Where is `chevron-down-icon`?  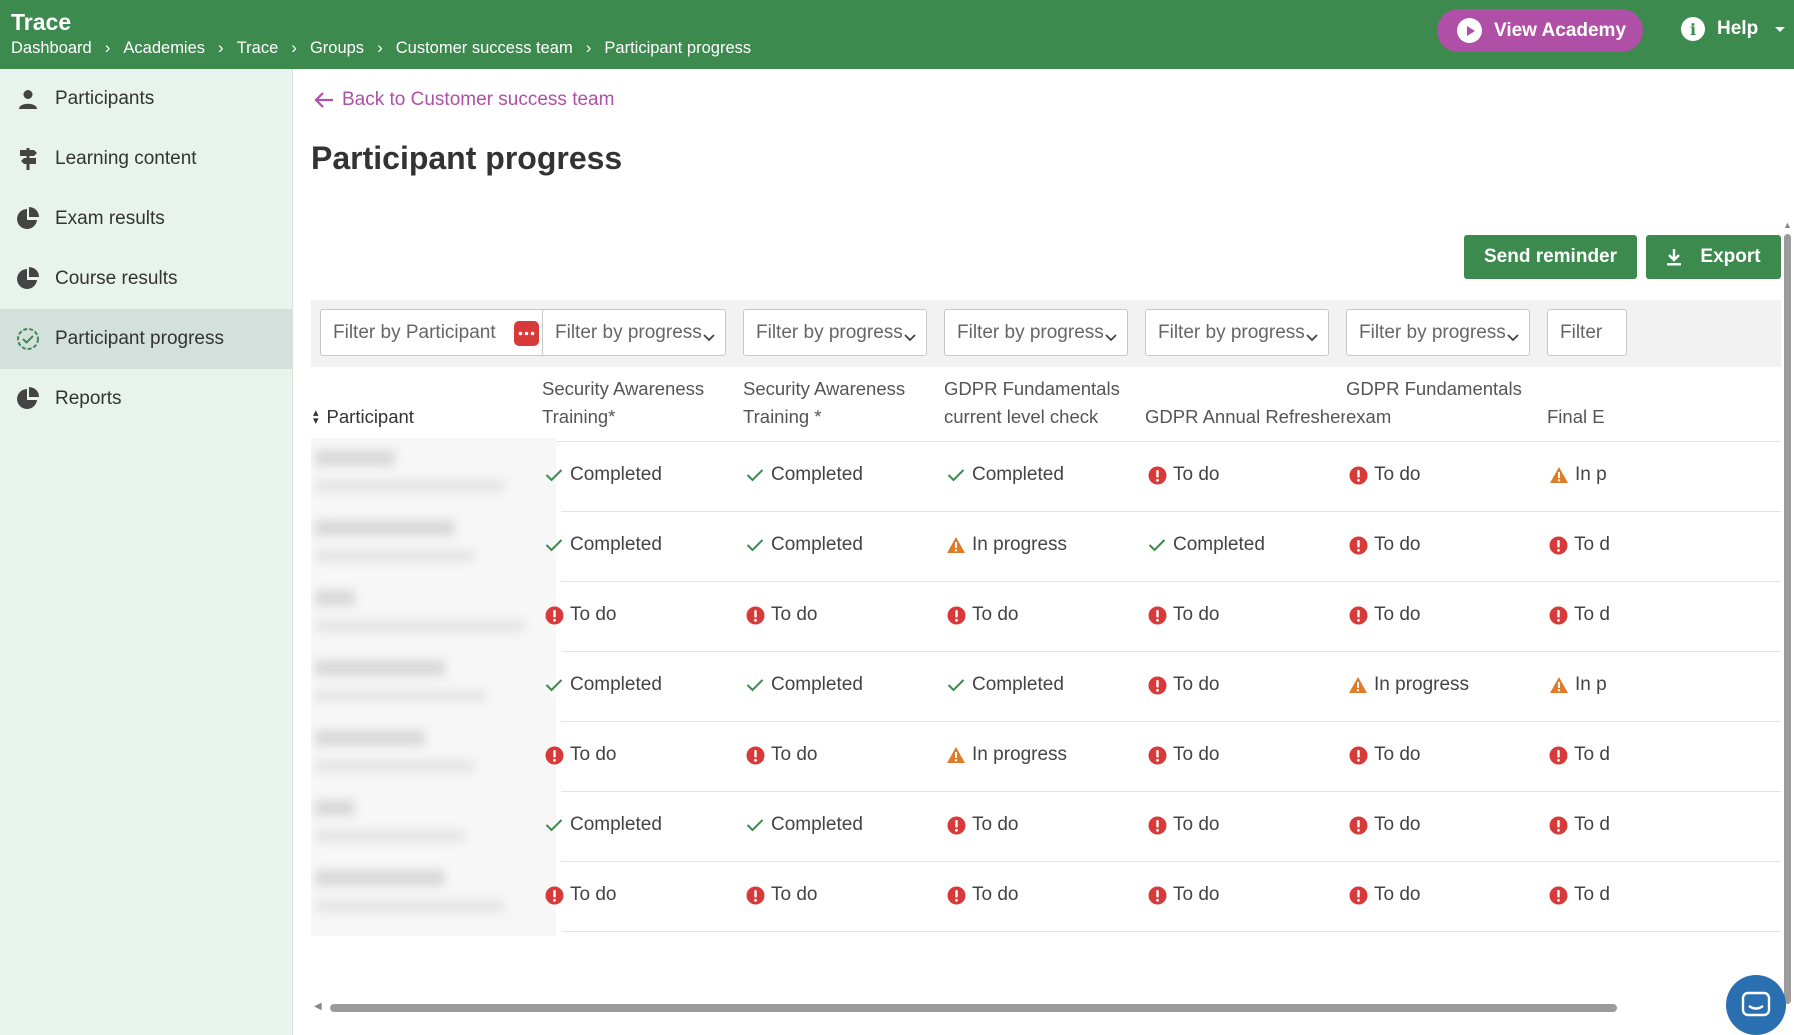
chevron-down-icon is located at coordinates (709, 337).